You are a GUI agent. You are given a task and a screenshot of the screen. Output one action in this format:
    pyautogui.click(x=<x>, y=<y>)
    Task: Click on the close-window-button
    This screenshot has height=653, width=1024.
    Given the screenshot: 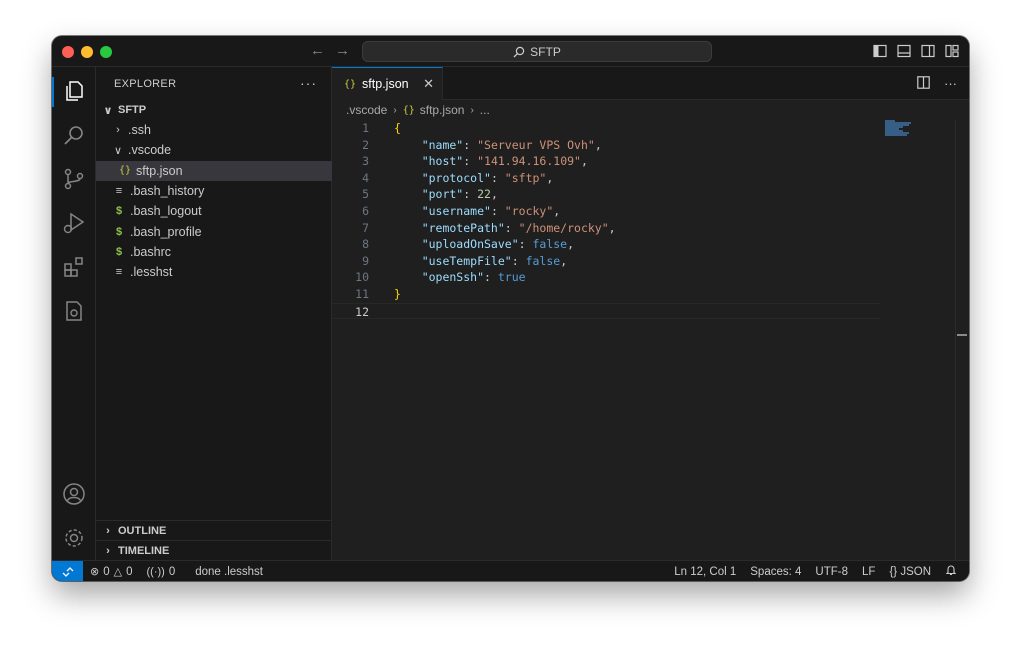 What is the action you would take?
    pyautogui.click(x=68, y=52)
    